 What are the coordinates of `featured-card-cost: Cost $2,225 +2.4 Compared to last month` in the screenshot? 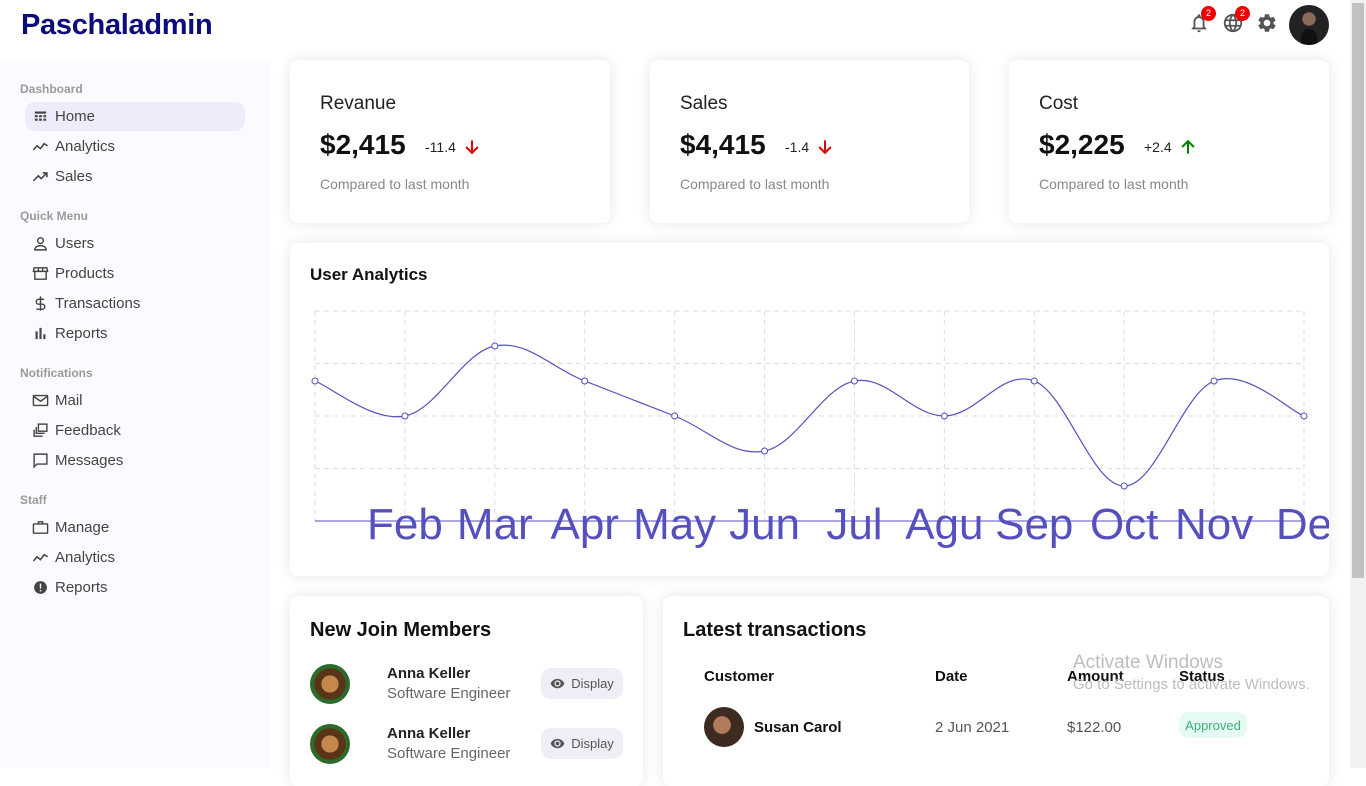 It's located at (1169, 141).